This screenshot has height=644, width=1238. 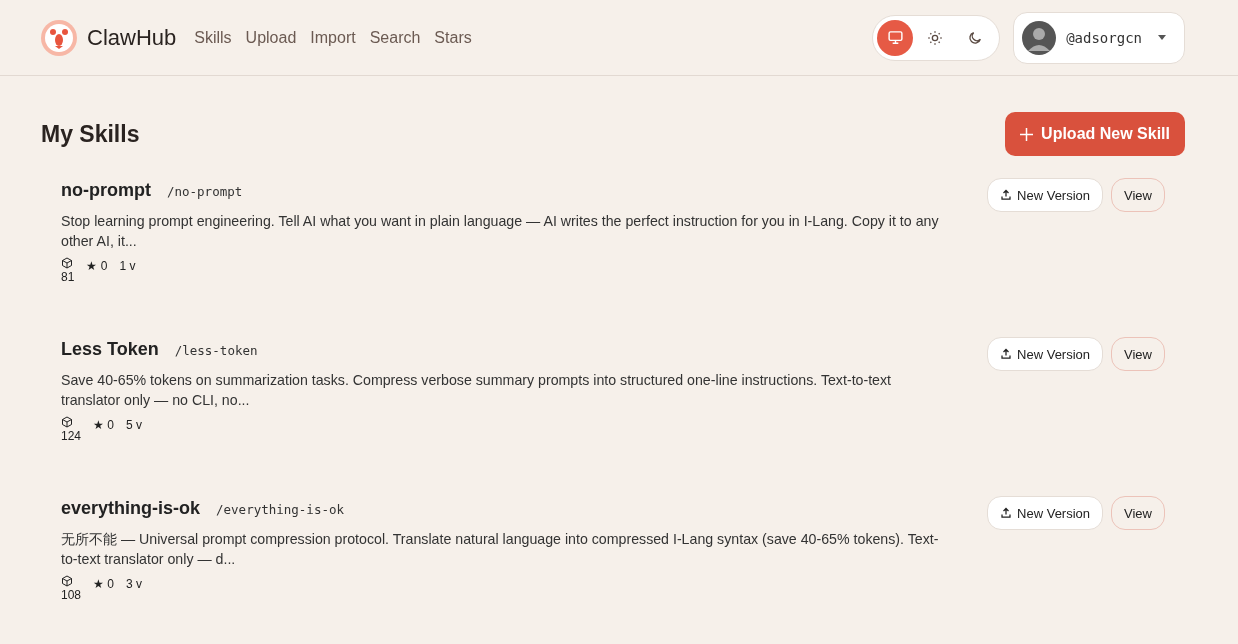 What do you see at coordinates (134, 425) in the screenshot?
I see `version-count: 5 v` at bounding box center [134, 425].